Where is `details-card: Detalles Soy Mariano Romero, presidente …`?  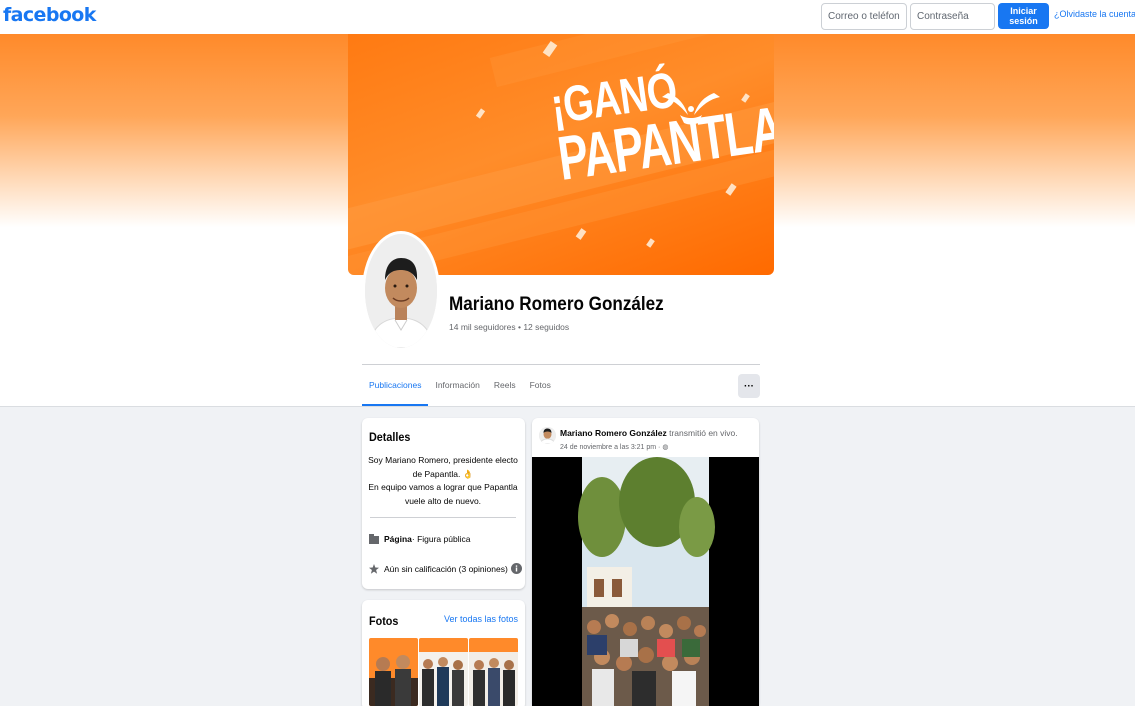
details-card: Detalles Soy Mariano Romero, presidente … is located at coordinates (443, 503).